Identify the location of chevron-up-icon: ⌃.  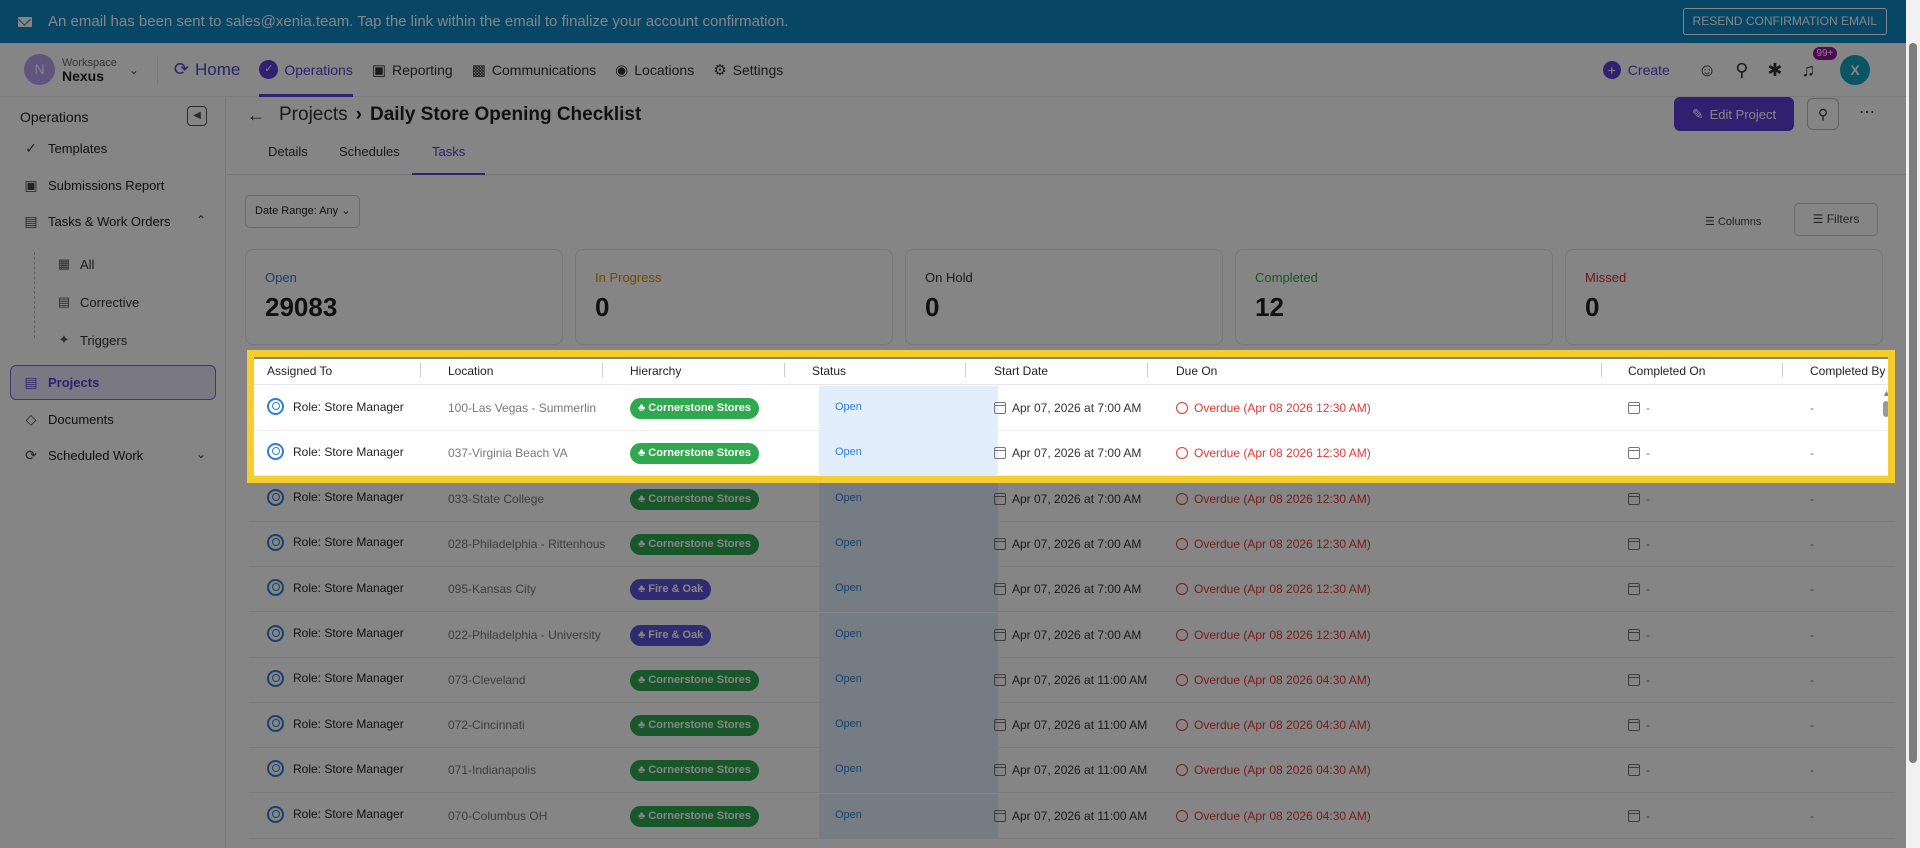
(201, 220).